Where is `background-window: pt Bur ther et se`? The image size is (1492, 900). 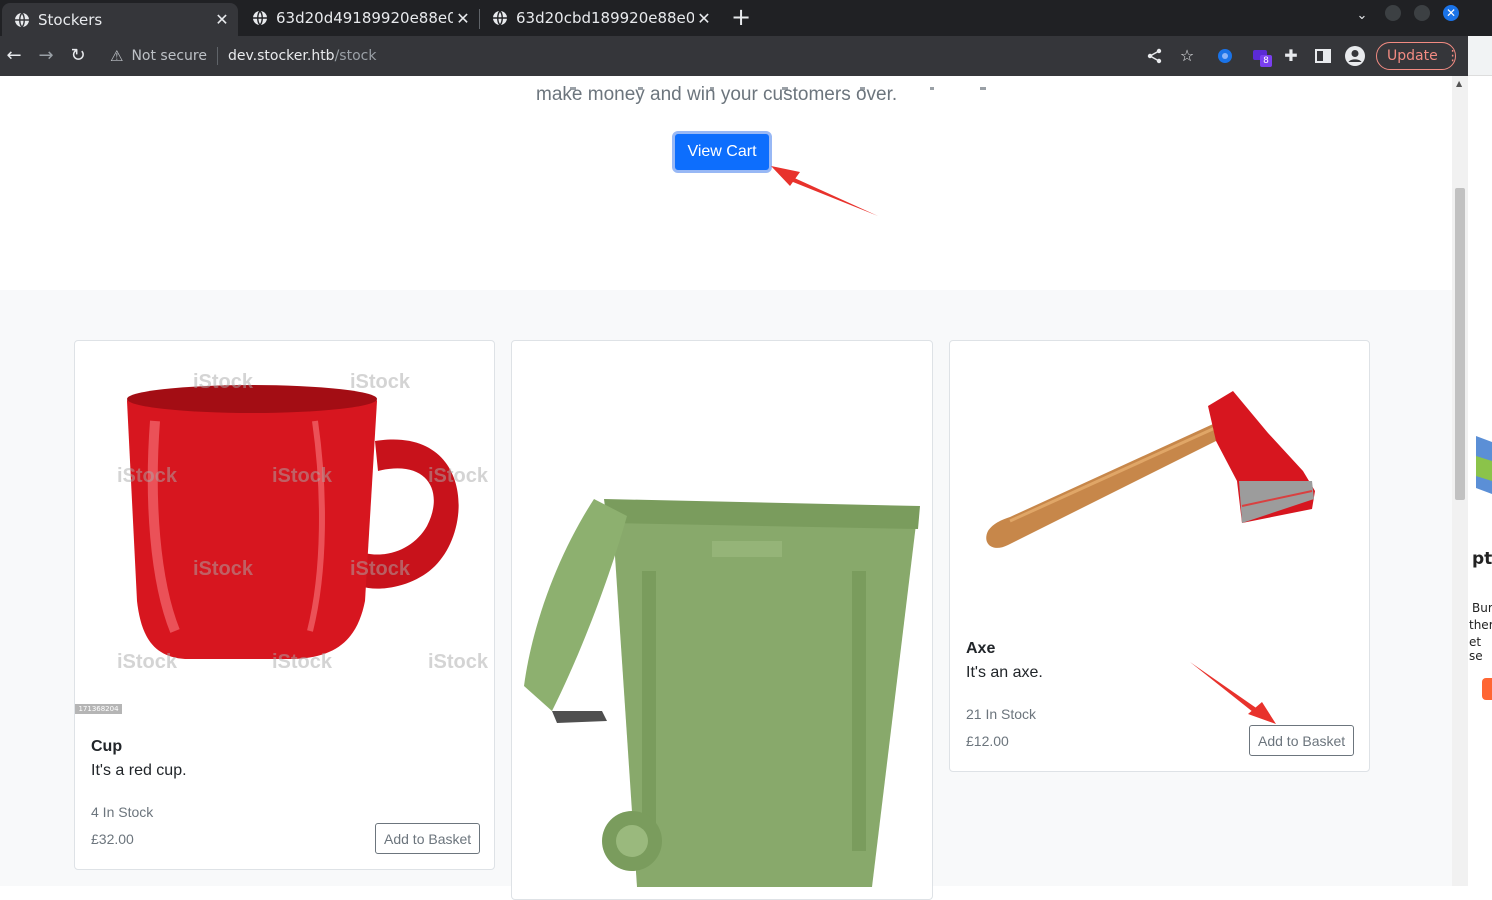
background-window: pt Bur ther et se is located at coordinates (1480, 461).